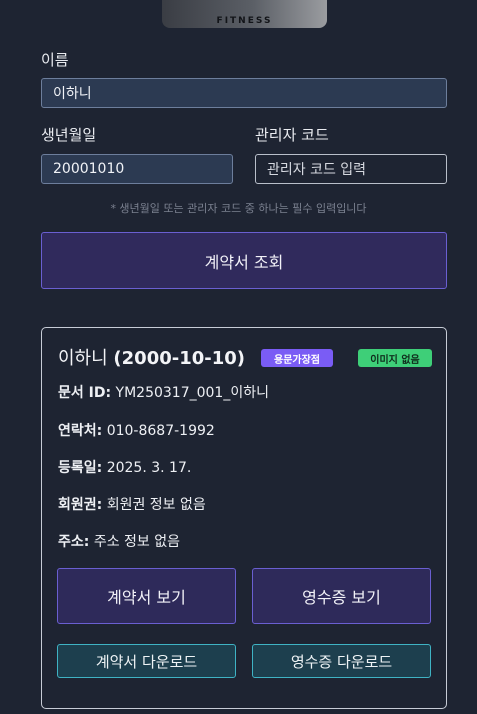 This screenshot has height=714, width=477. I want to click on birth-input: 20001010, so click(137, 169).